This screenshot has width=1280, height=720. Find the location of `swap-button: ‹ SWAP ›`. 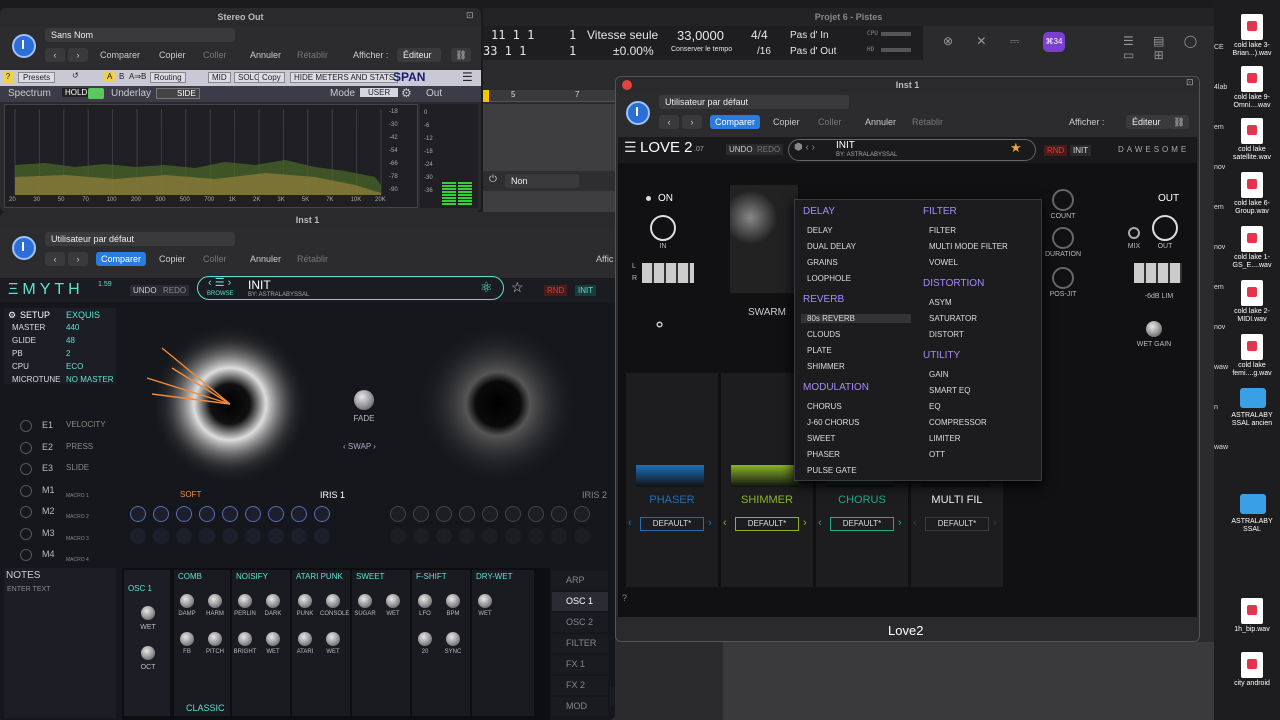

swap-button: ‹ SWAP › is located at coordinates (359, 446).